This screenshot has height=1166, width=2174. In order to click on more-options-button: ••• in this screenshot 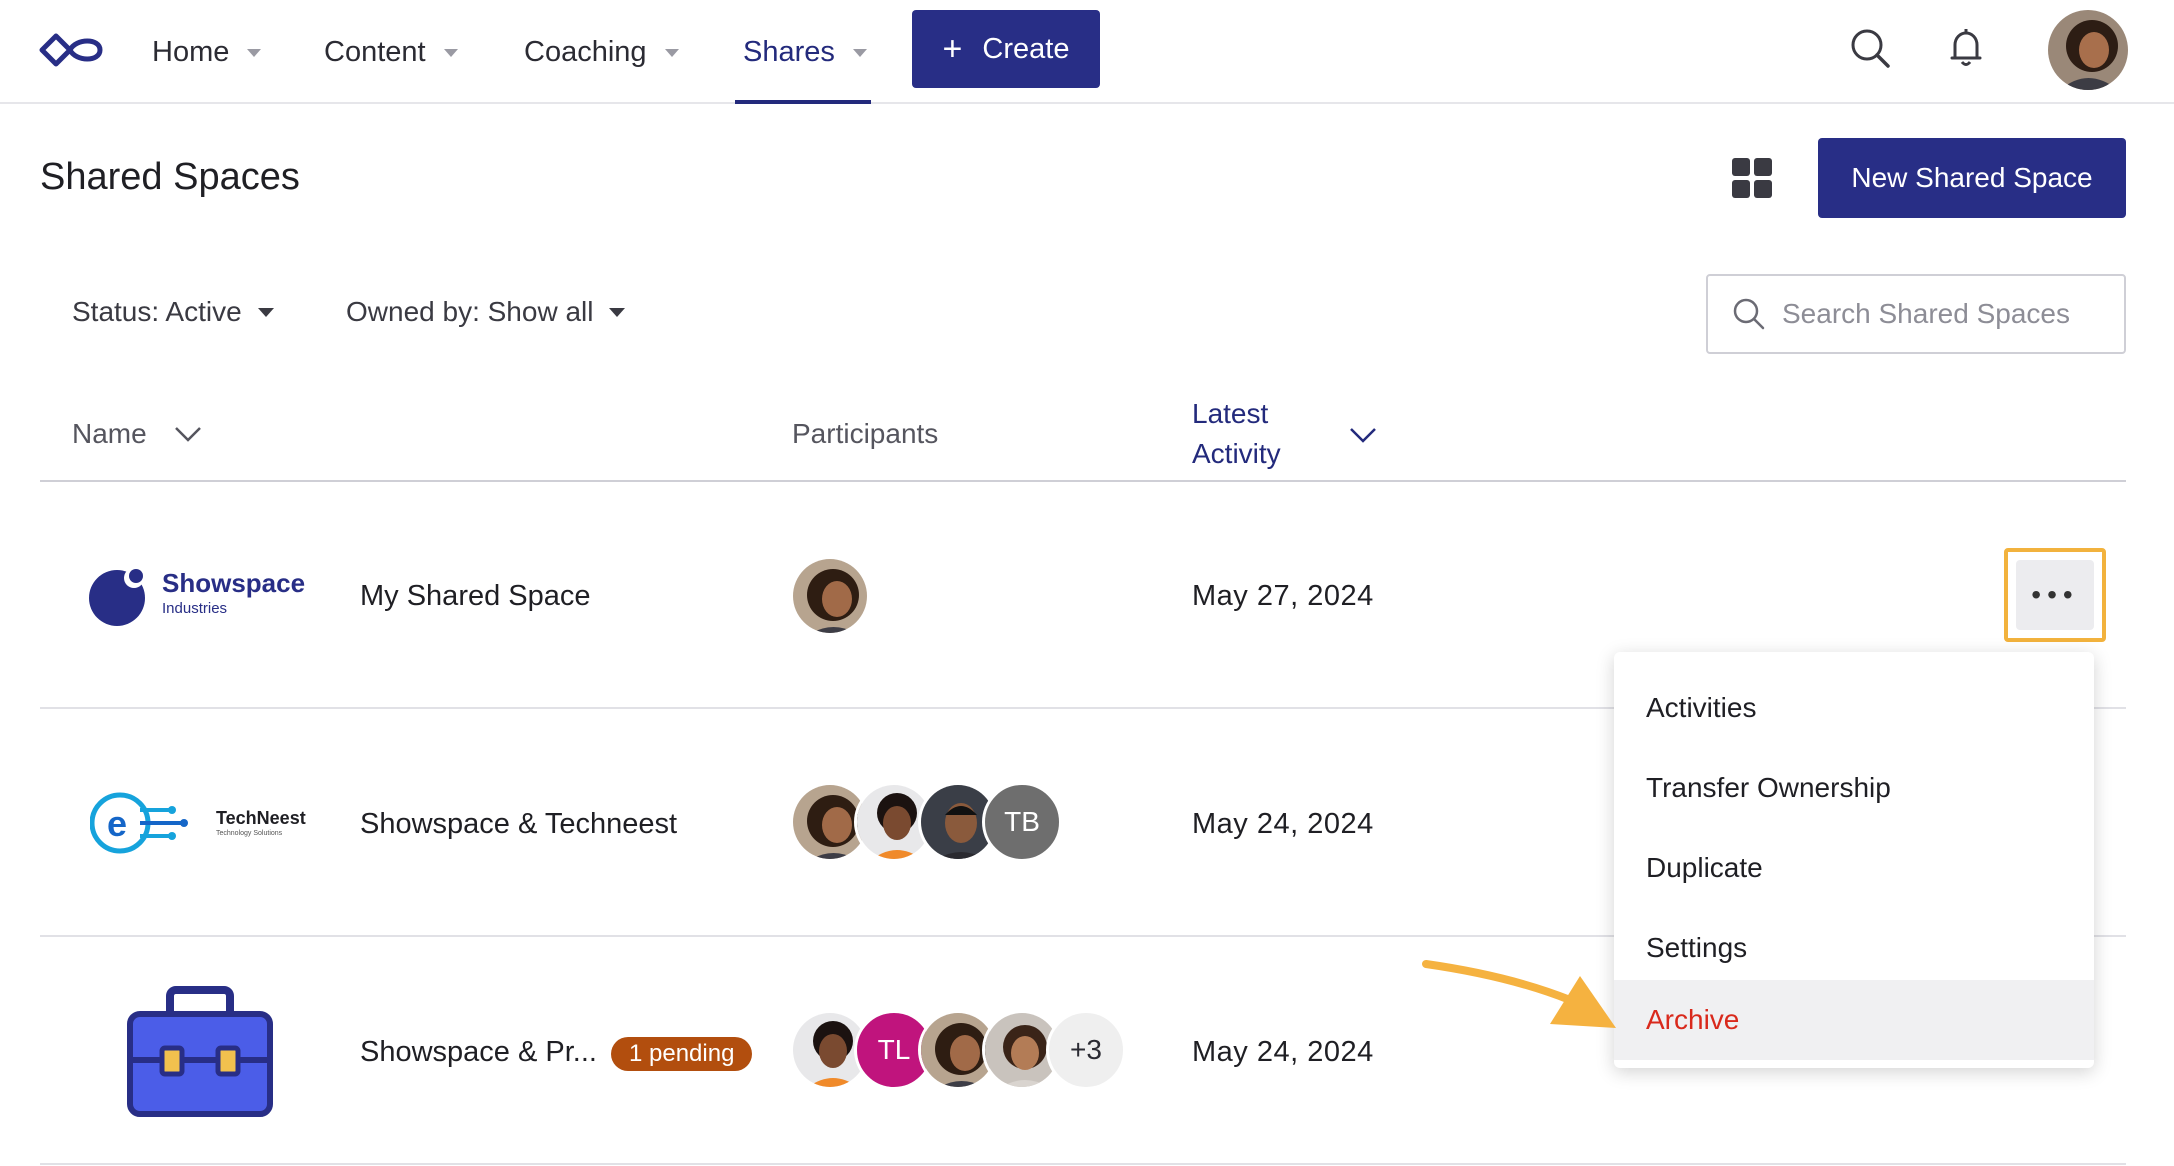, I will do `click(2055, 595)`.